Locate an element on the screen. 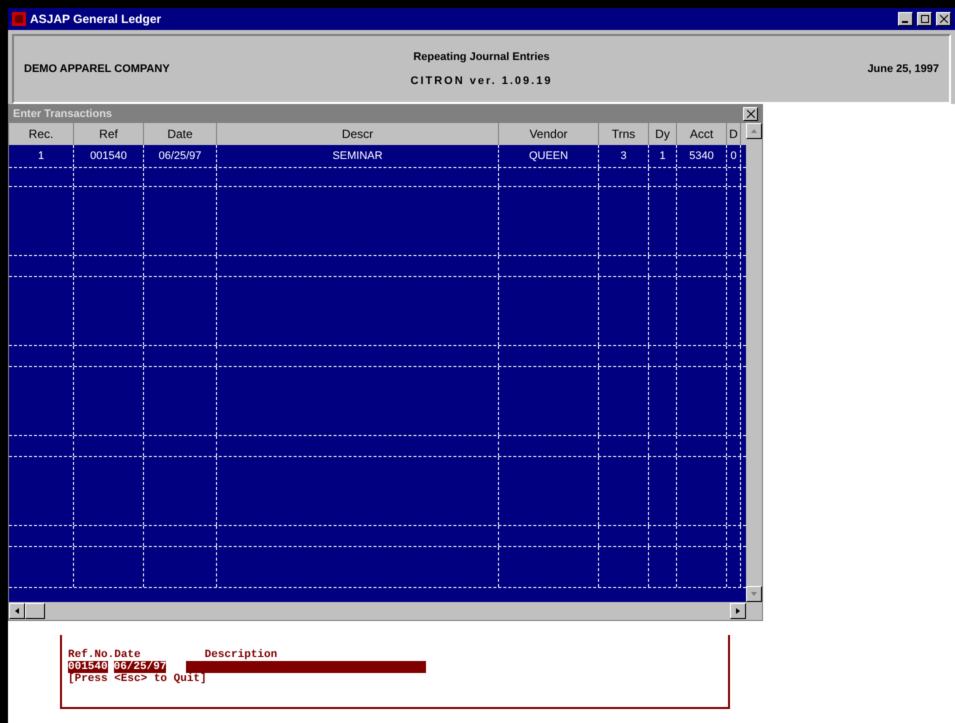 The width and height of the screenshot is (955, 723). table-cell: 001540 is located at coordinates (109, 156).